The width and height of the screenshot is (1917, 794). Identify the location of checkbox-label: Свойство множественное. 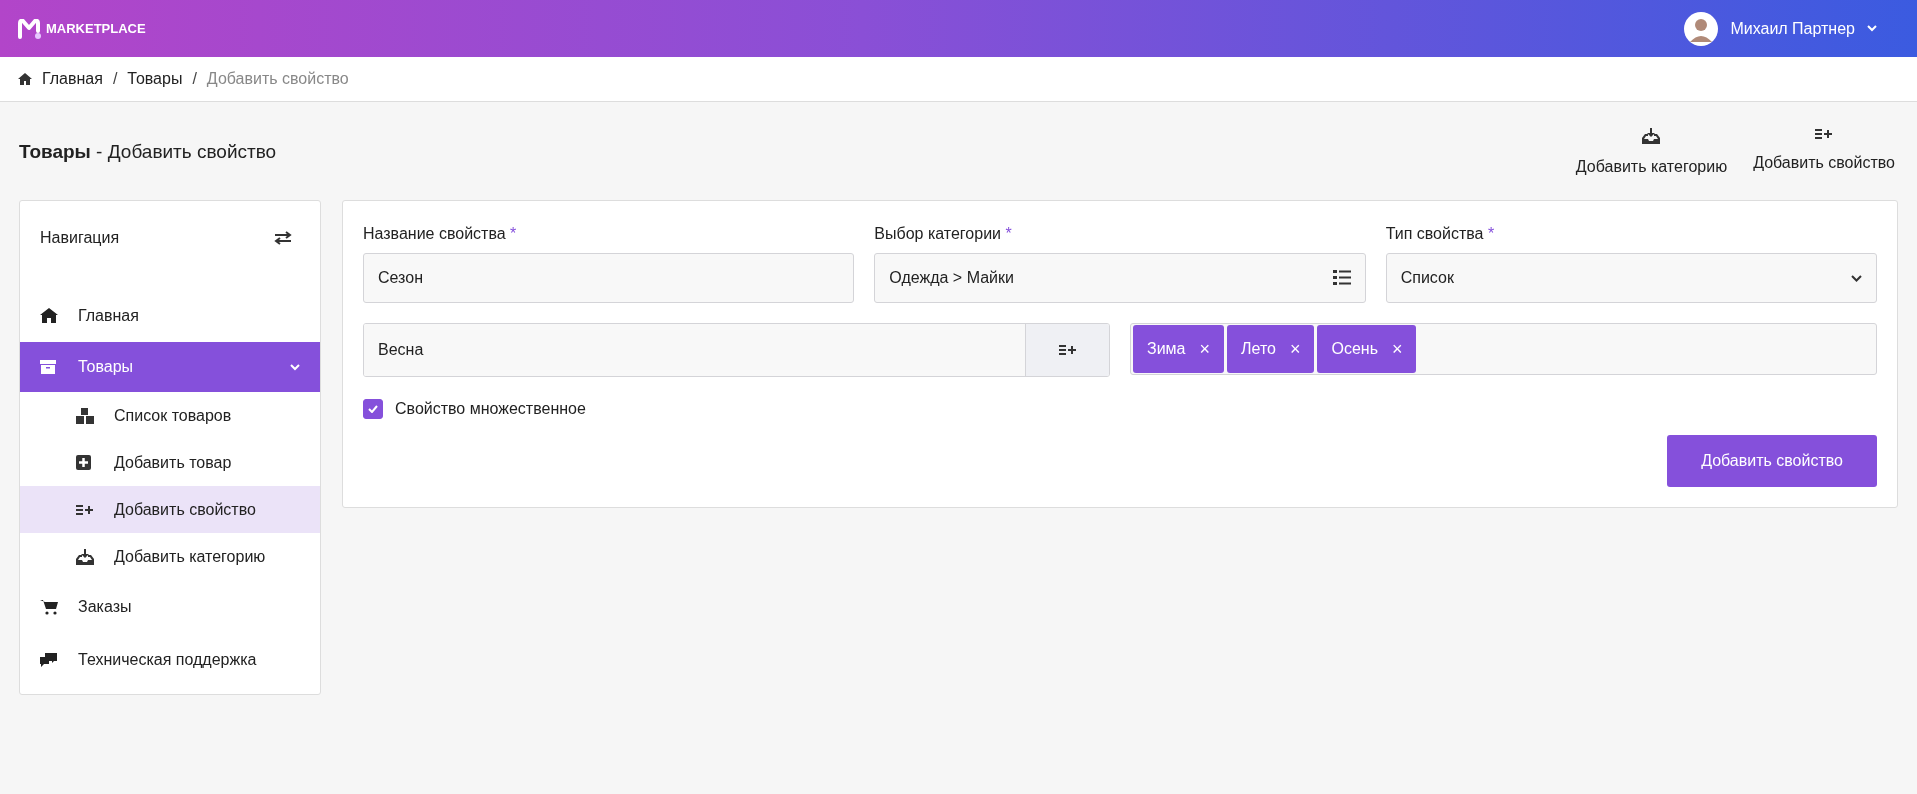
(490, 409).